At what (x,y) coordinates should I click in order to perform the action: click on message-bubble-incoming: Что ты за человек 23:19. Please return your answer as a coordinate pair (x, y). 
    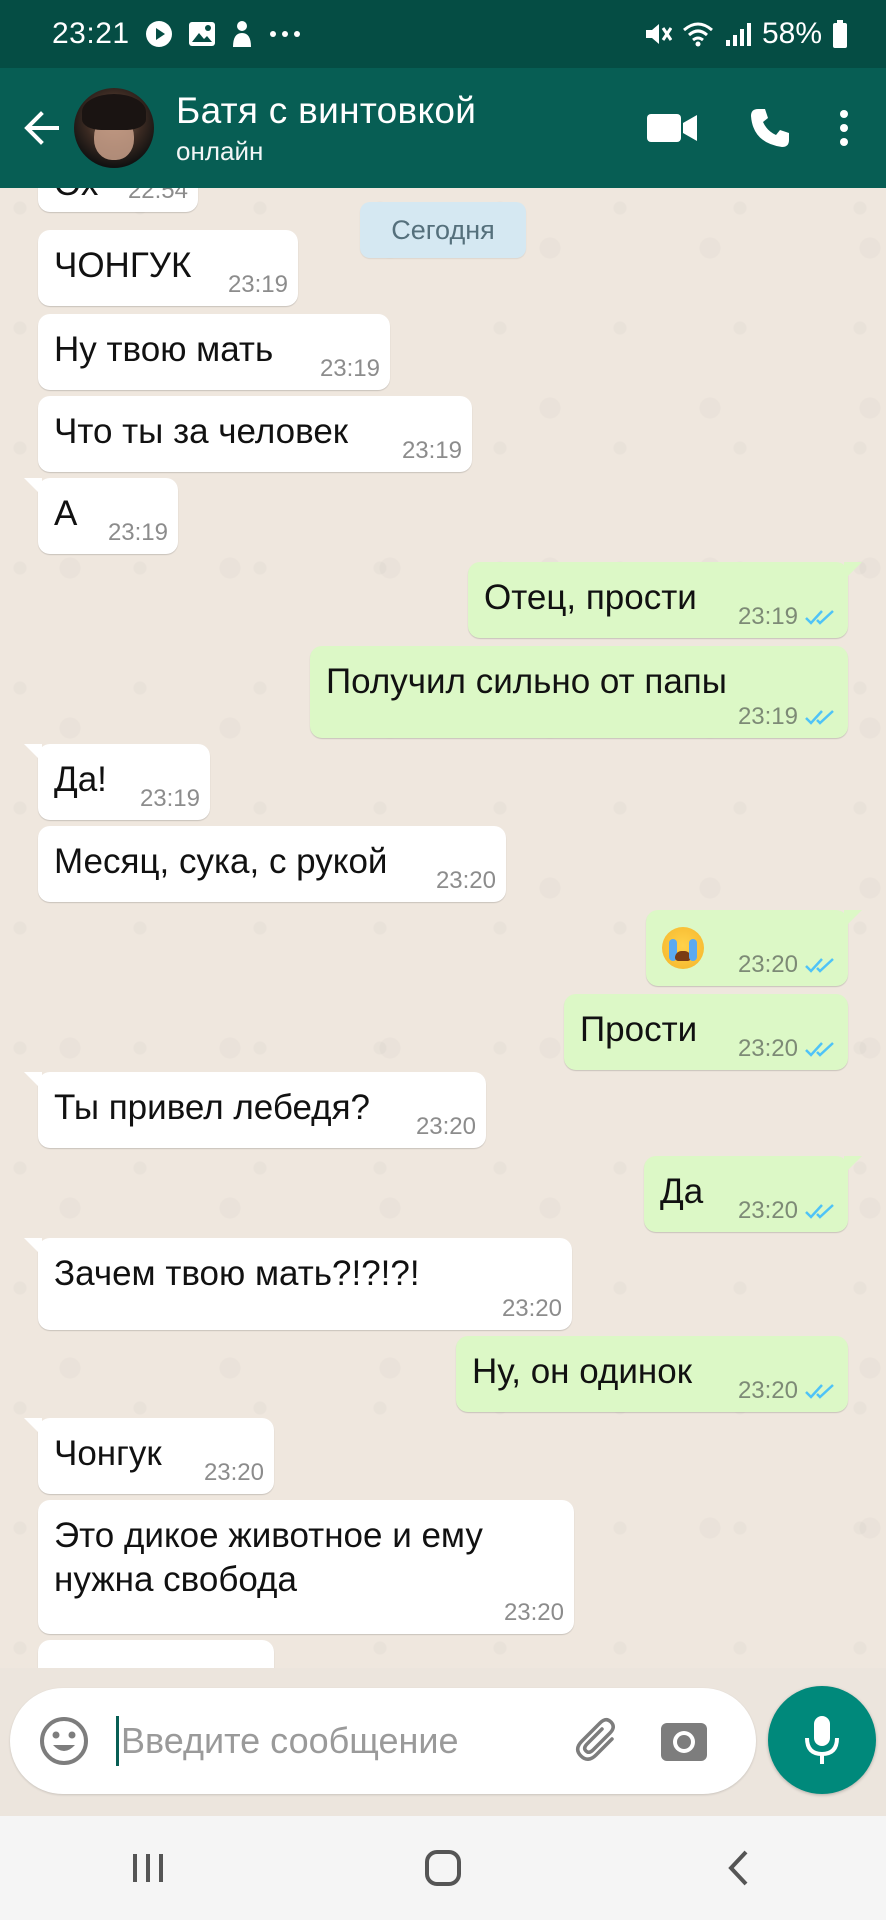
    Looking at the image, I should click on (255, 434).